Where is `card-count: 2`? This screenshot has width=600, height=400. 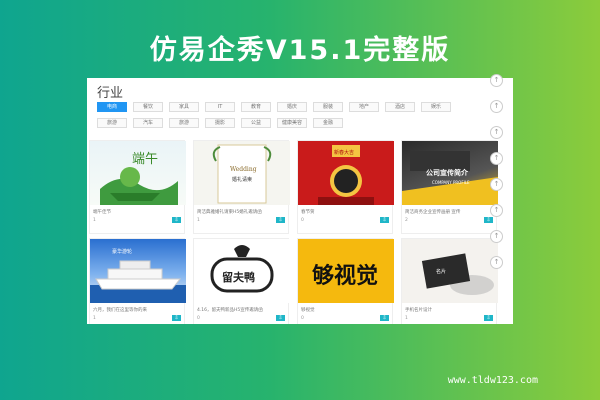 card-count: 2 is located at coordinates (406, 220).